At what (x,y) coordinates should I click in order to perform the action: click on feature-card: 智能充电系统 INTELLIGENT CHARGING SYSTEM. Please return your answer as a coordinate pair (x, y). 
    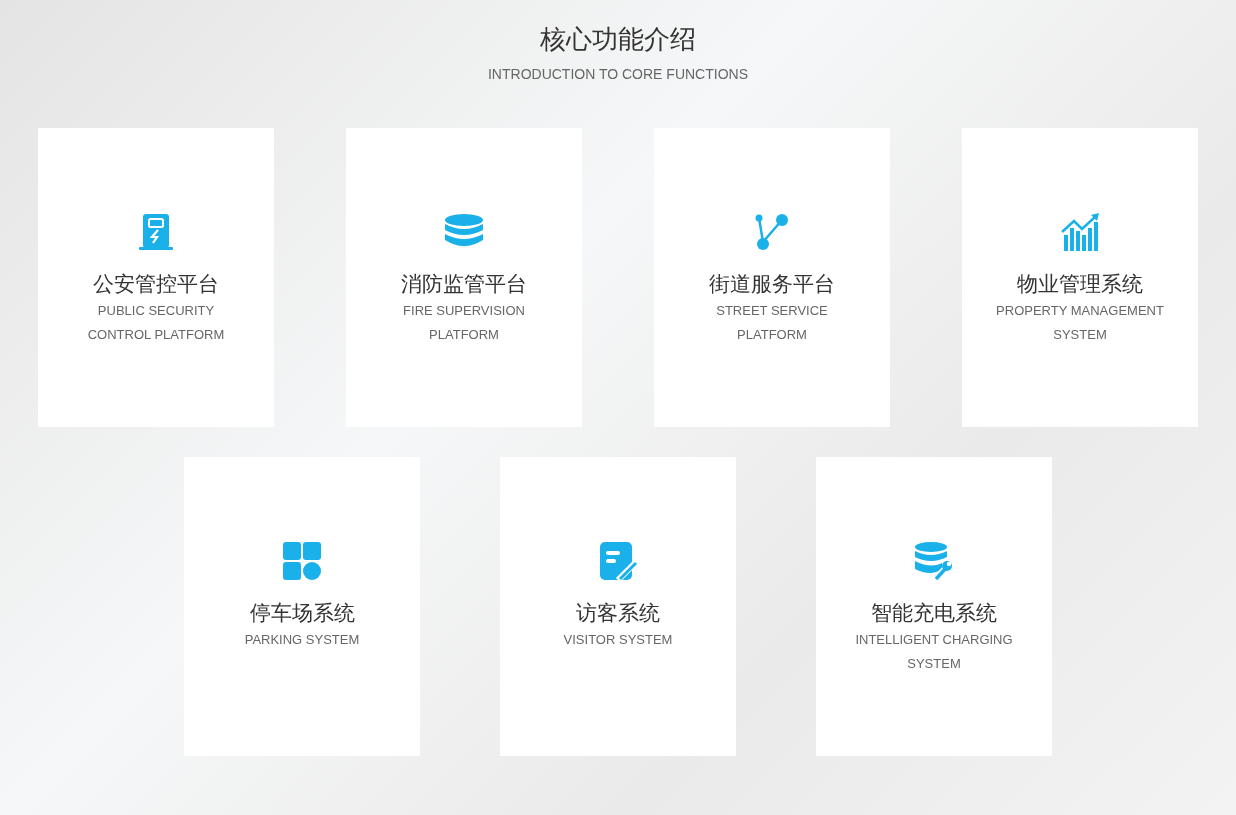
    Looking at the image, I should click on (934, 606).